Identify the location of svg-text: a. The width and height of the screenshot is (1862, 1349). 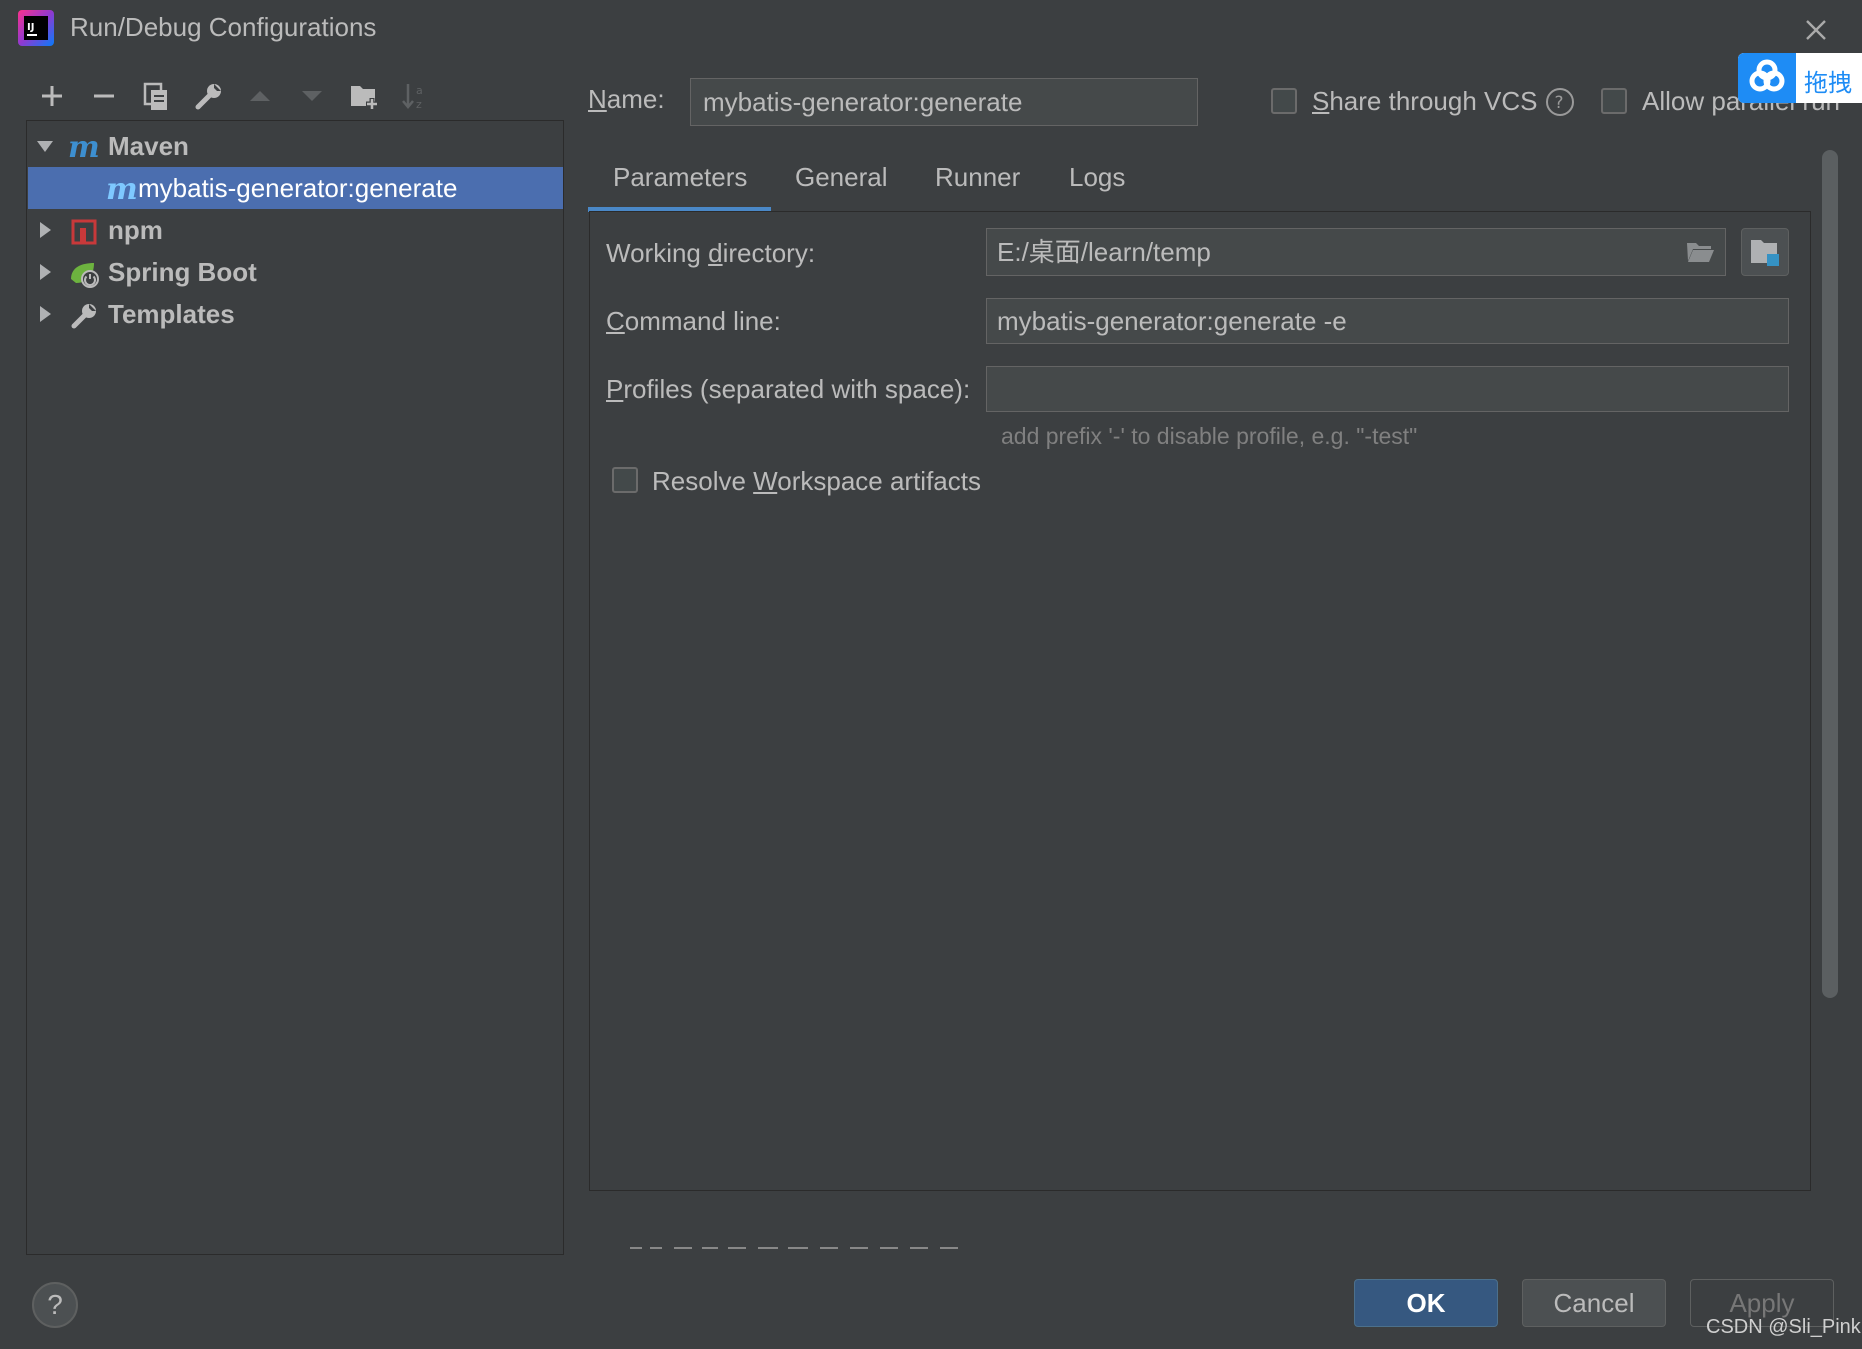
(419, 90).